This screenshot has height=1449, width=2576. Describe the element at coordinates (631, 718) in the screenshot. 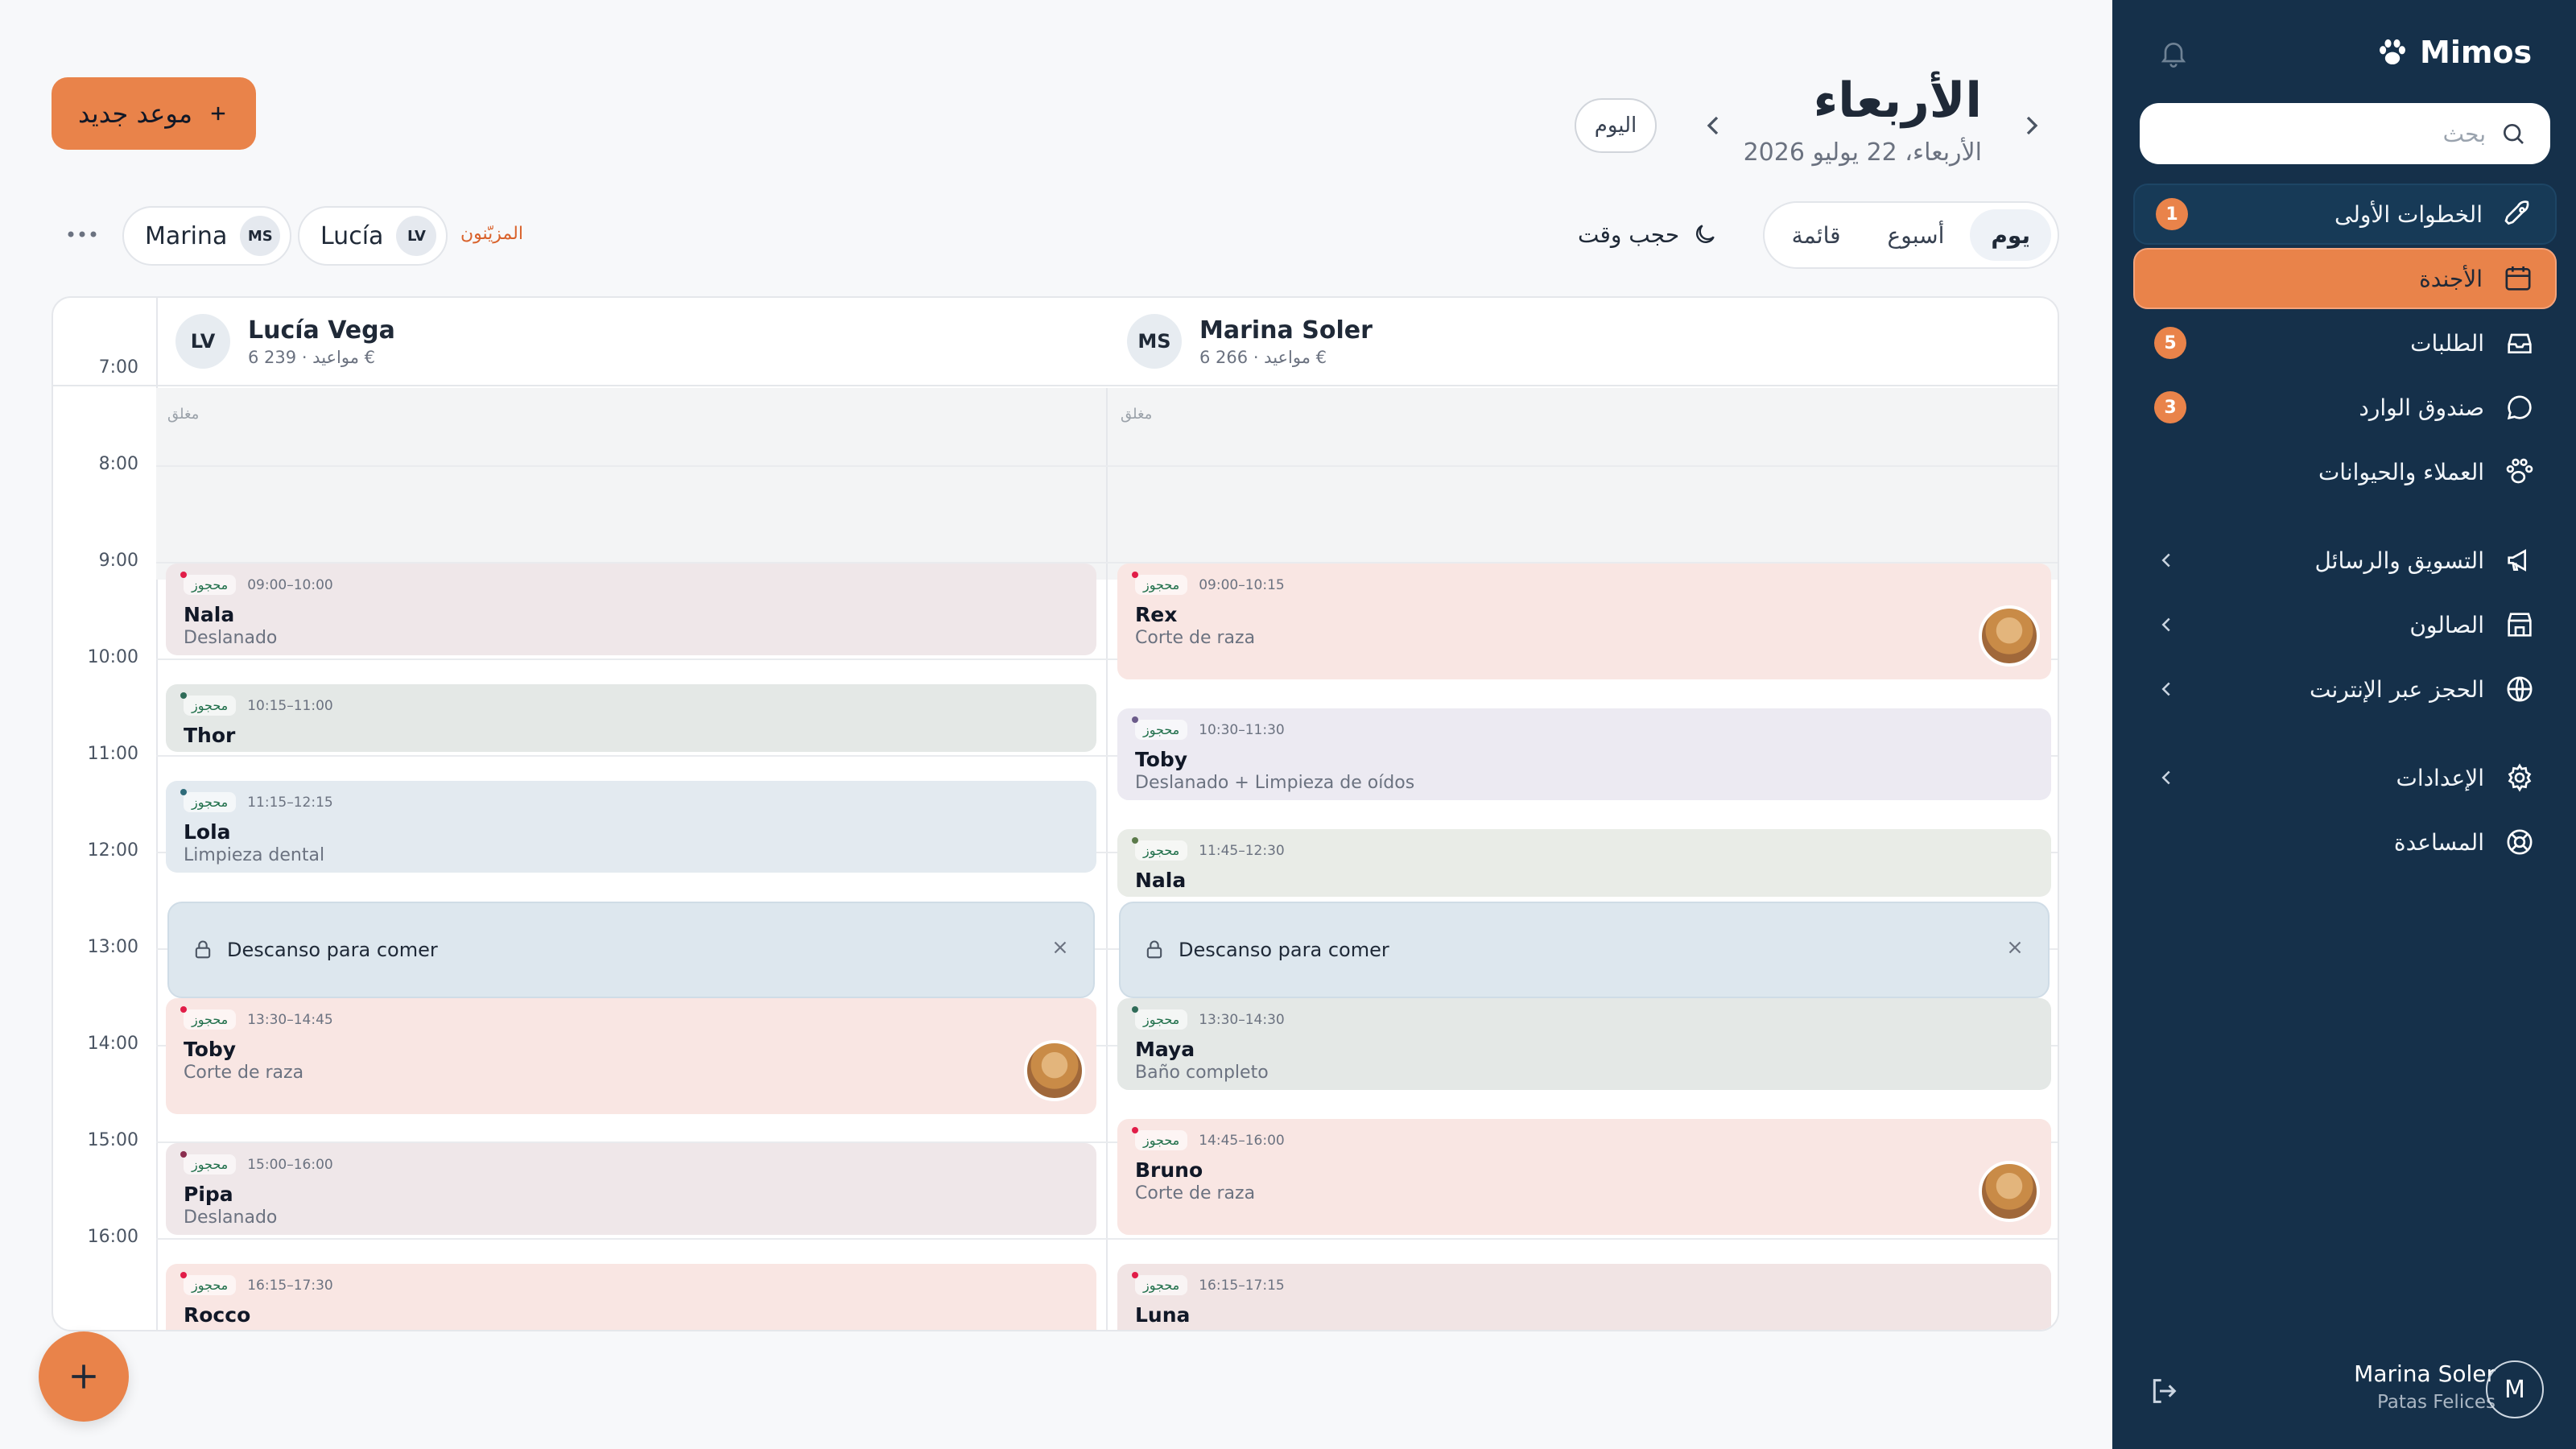

I see `appointment-card: محجوز 10:15–11:00 Thor` at that location.